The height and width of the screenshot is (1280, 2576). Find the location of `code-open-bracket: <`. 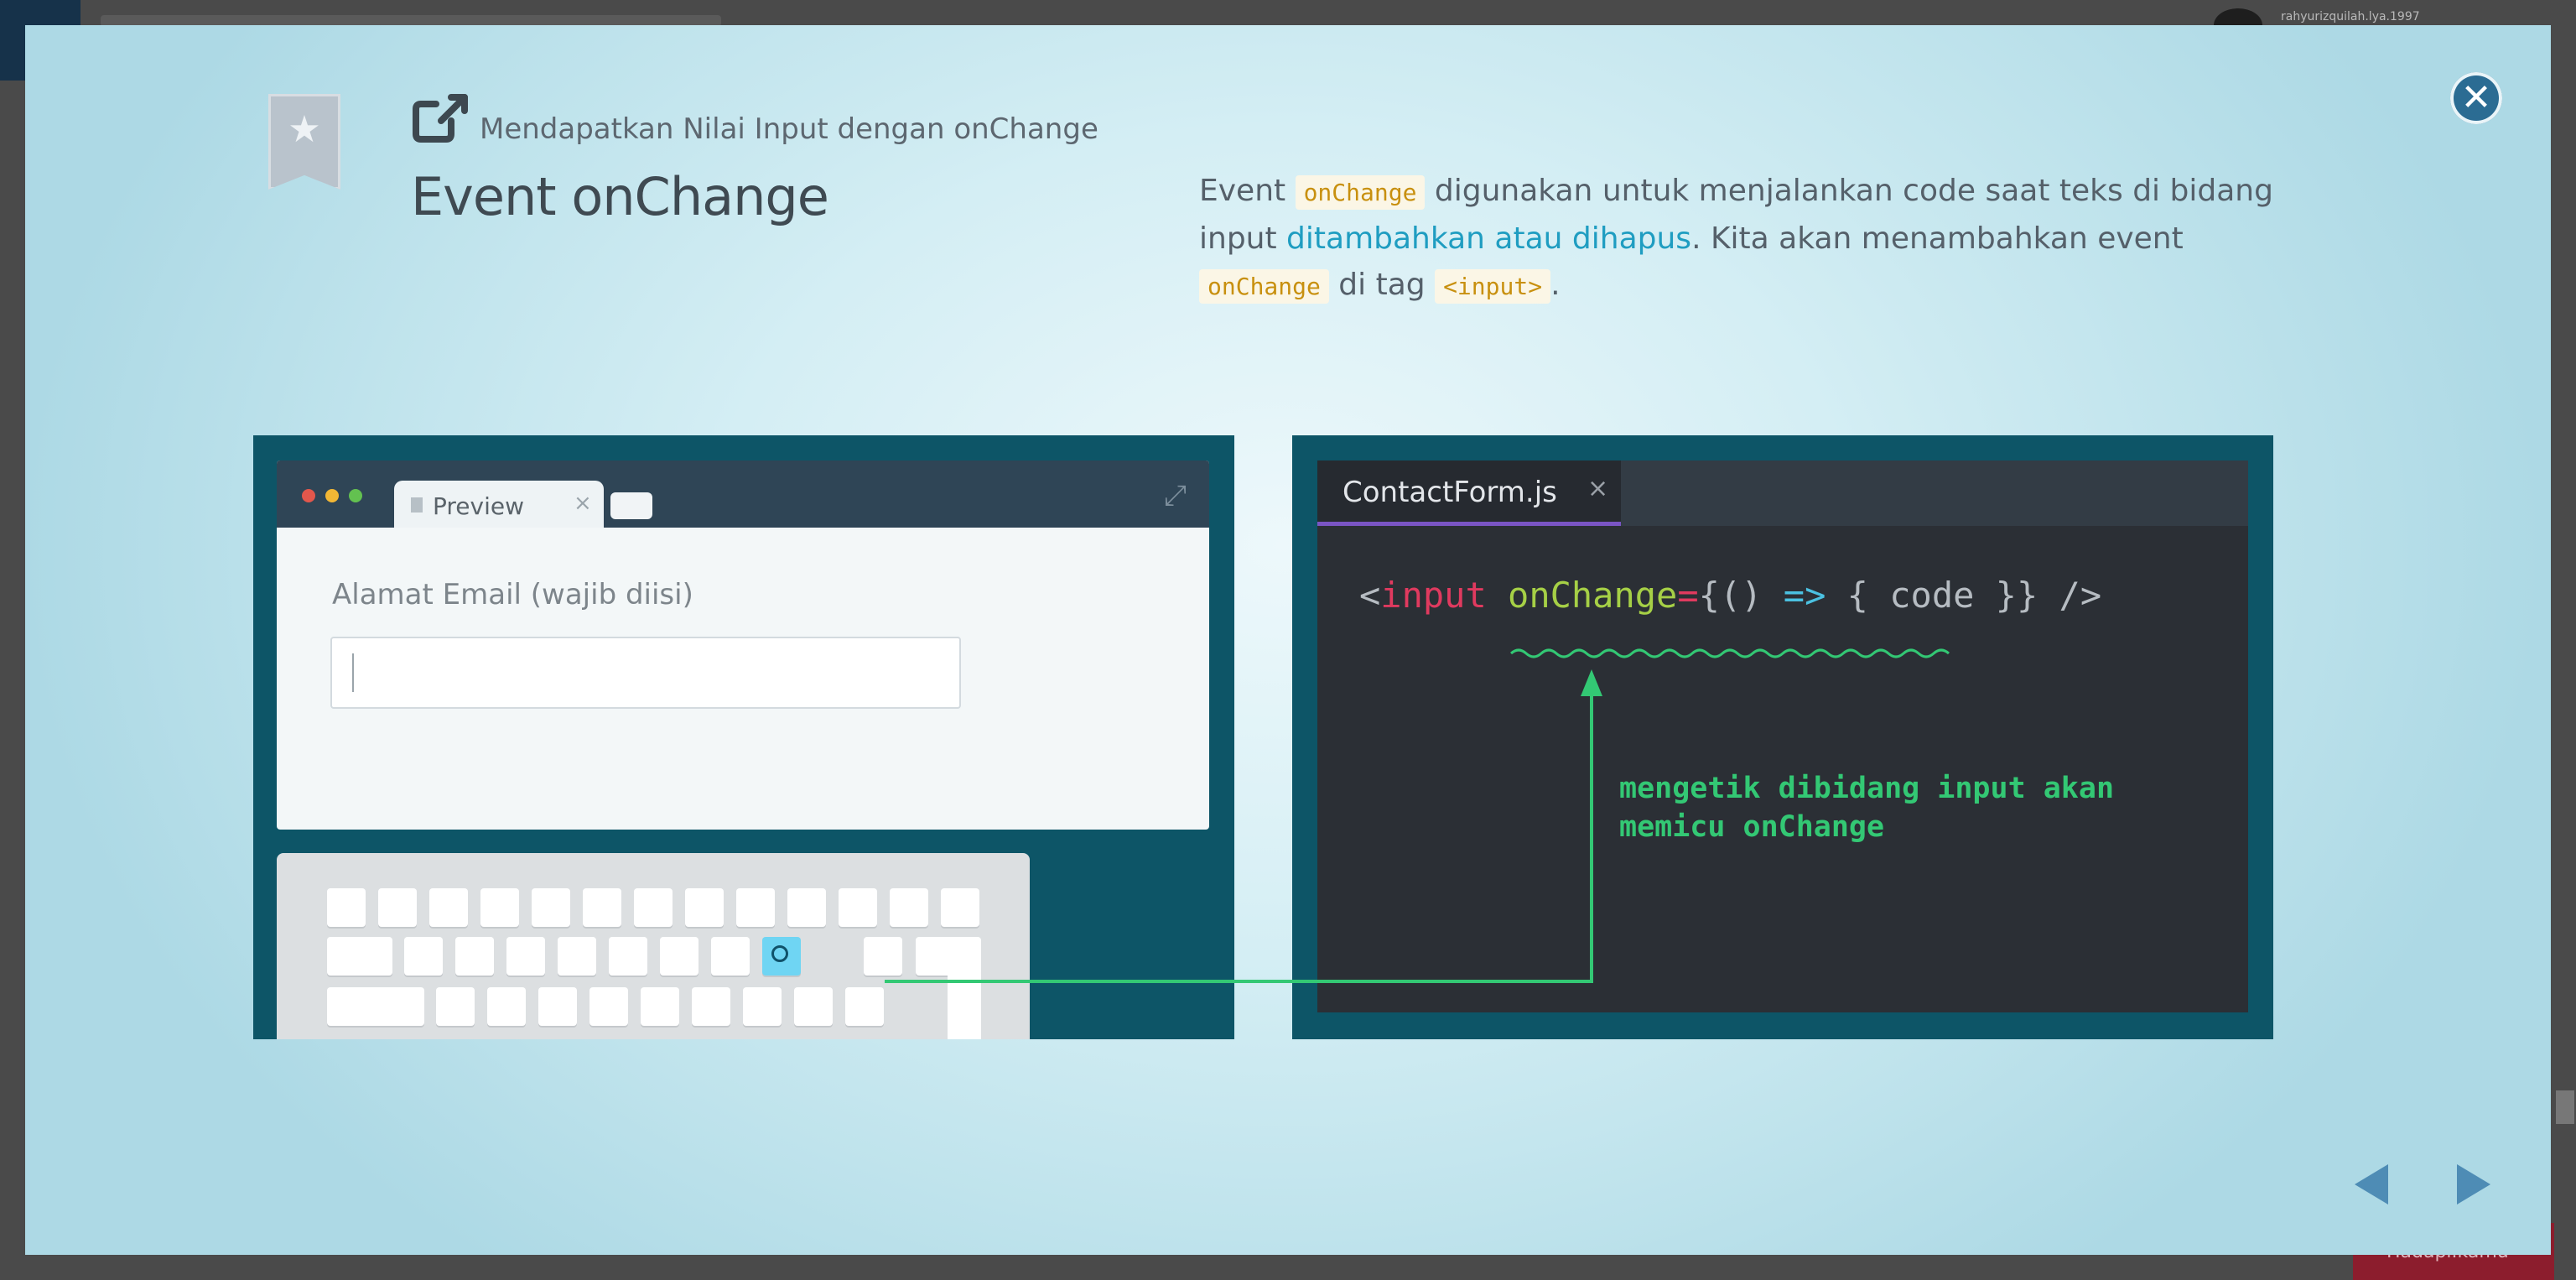

code-open-bracket: < is located at coordinates (1370, 595).